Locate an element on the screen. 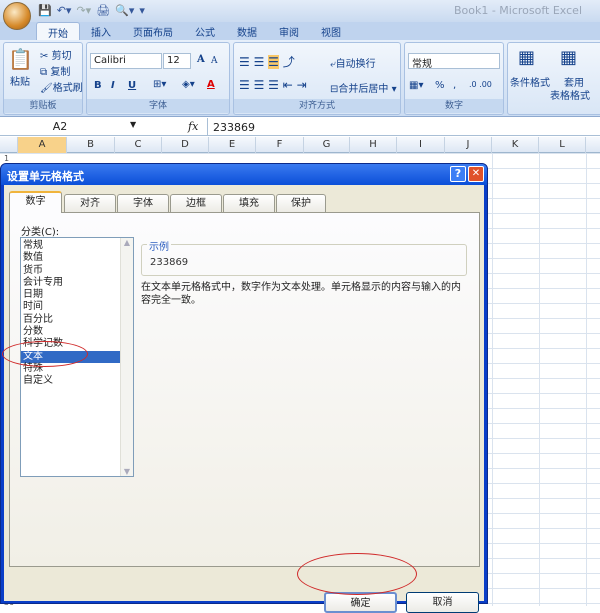  grow-font-button: A is located at coordinates (201, 59).